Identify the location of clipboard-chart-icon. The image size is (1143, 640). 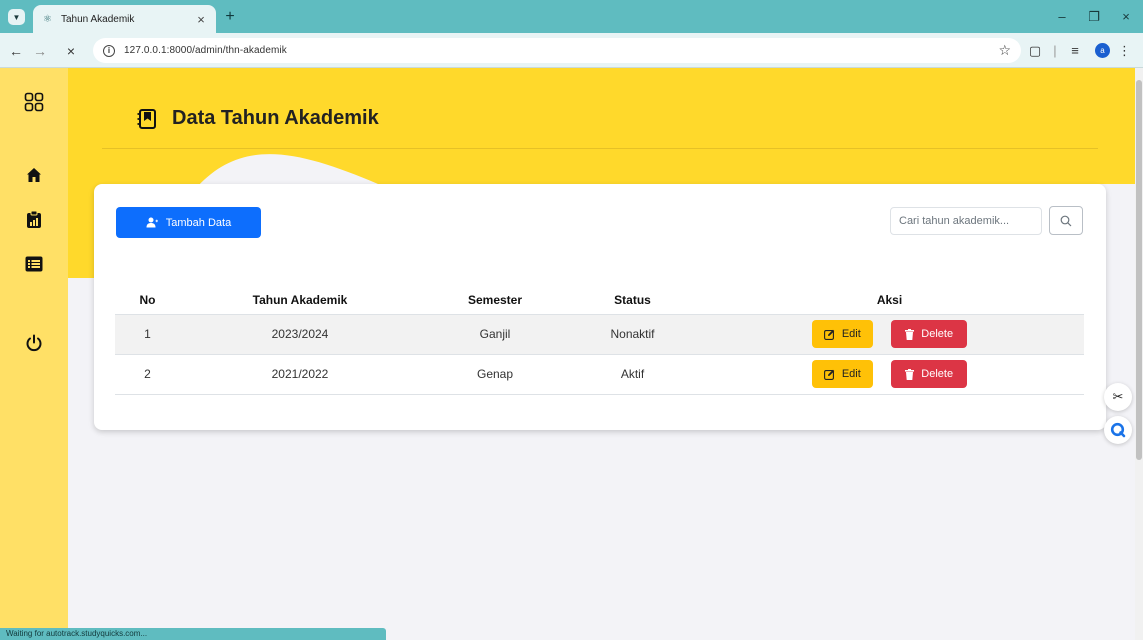
(34, 219).